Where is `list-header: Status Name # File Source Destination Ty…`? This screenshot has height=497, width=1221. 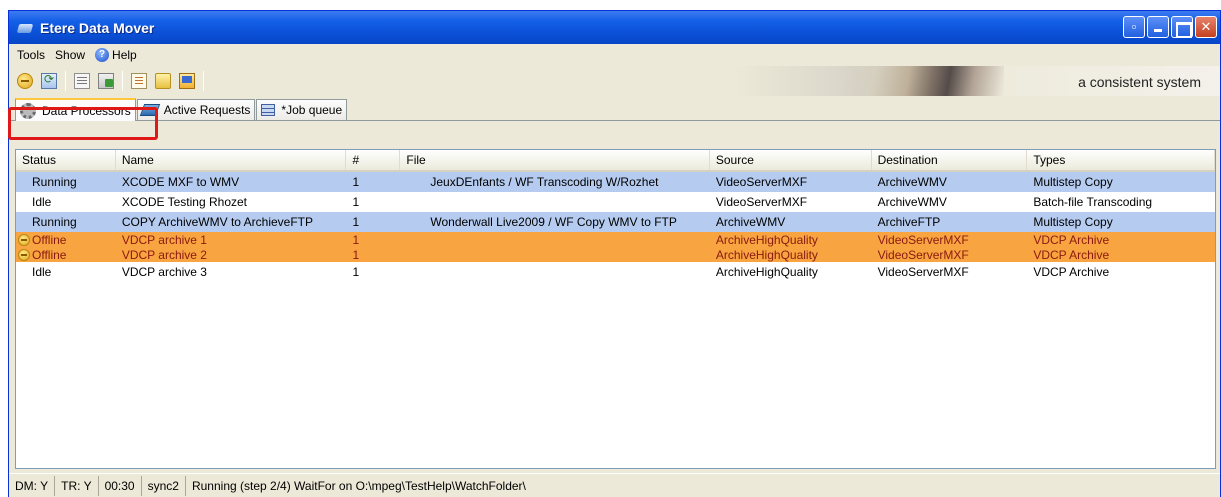
list-header: Status Name # File Source Destination Ty… is located at coordinates (615, 161).